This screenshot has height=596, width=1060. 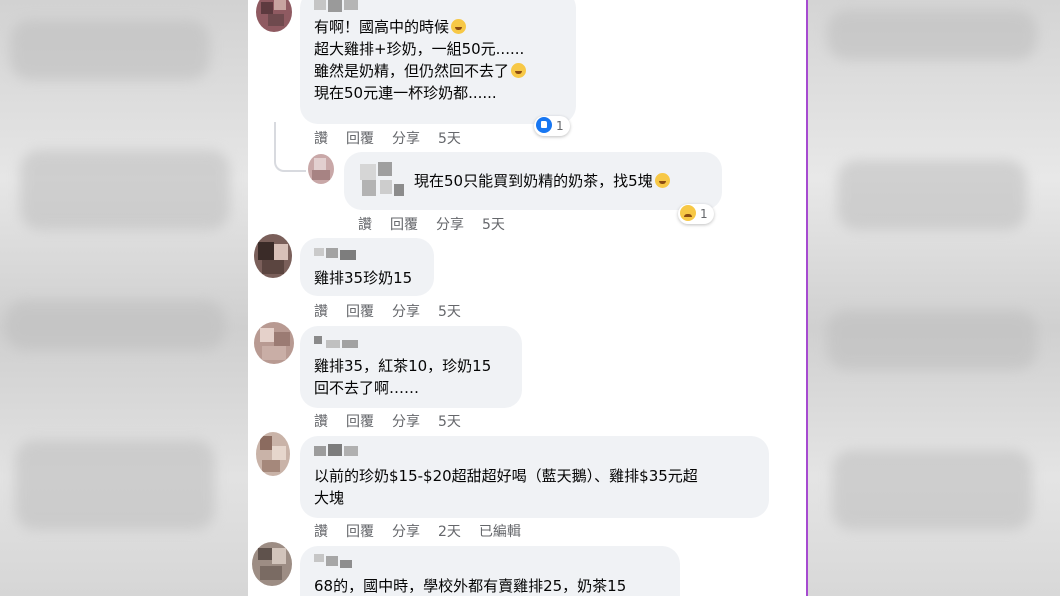 I want to click on comment-text: 68的，國中時，學校外都有賣雞排25，奶茶15, so click(x=470, y=585).